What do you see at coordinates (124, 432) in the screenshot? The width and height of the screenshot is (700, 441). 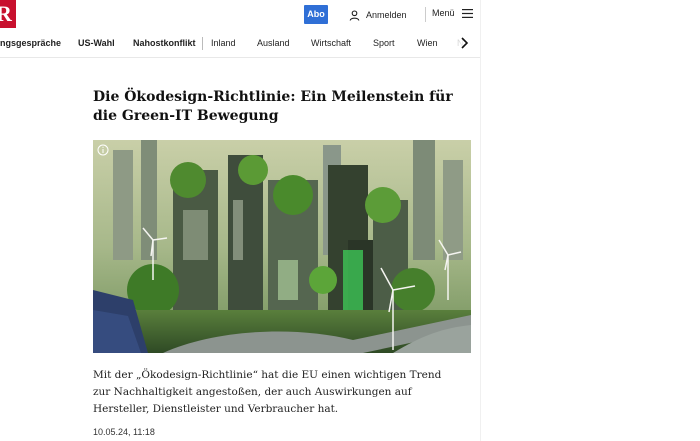 I see `article-date: 10.05.24, 11:18` at bounding box center [124, 432].